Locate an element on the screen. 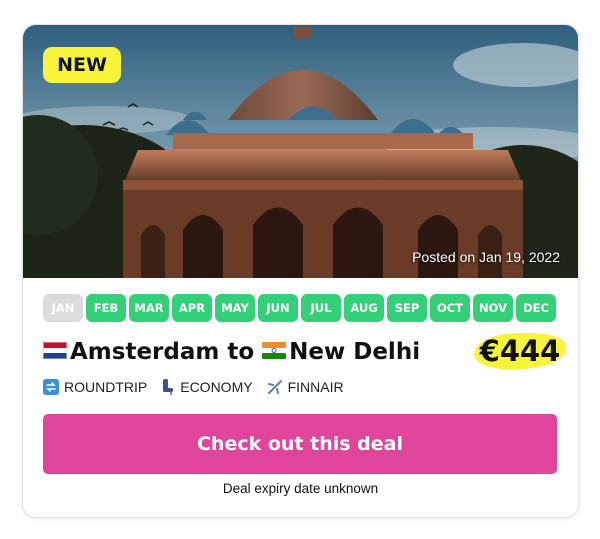  deal-tags: ROUNDTRIP ECONOMY FINNAIR is located at coordinates (193, 387).